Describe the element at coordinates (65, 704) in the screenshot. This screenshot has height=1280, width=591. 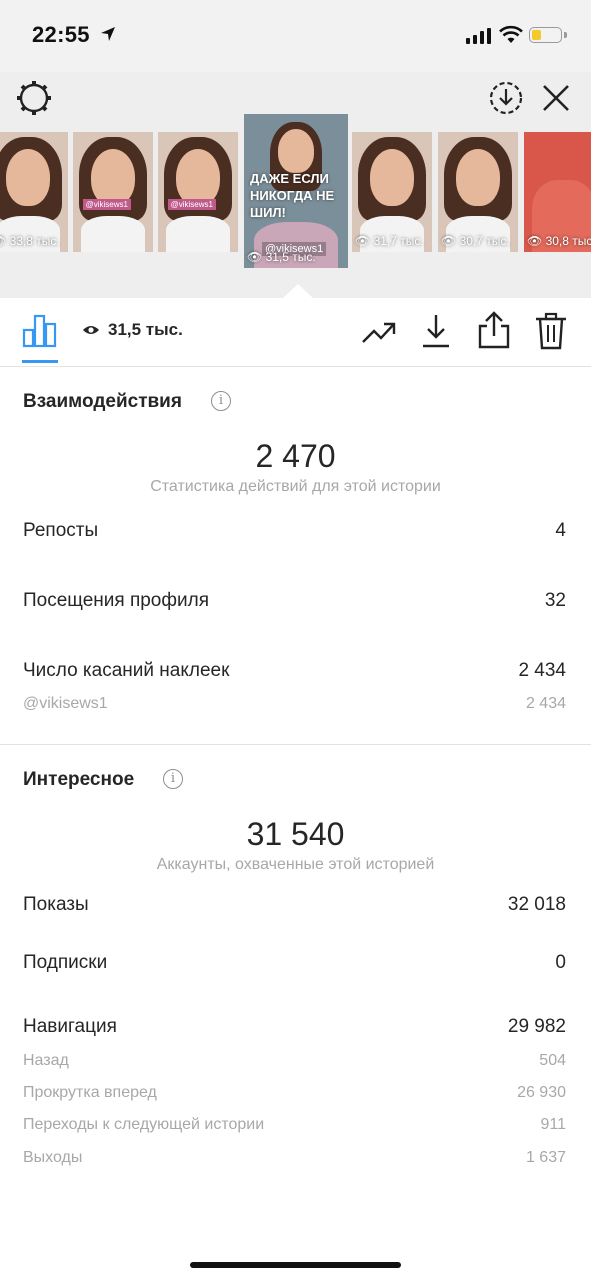
I see `sticker-handle-label: @vikisews1` at that location.